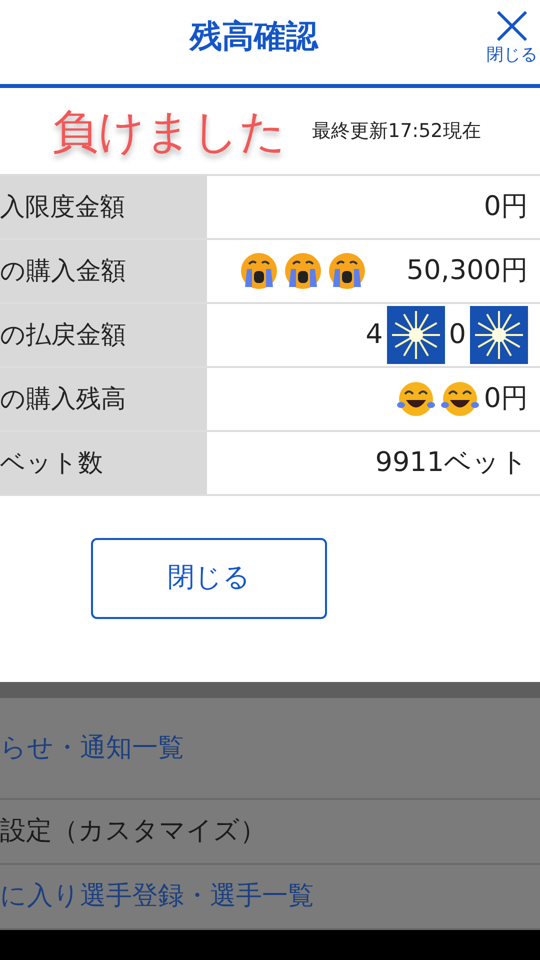  Describe the element at coordinates (103, 399) in the screenshot. I see `row-label-cell: の購入残高` at that location.